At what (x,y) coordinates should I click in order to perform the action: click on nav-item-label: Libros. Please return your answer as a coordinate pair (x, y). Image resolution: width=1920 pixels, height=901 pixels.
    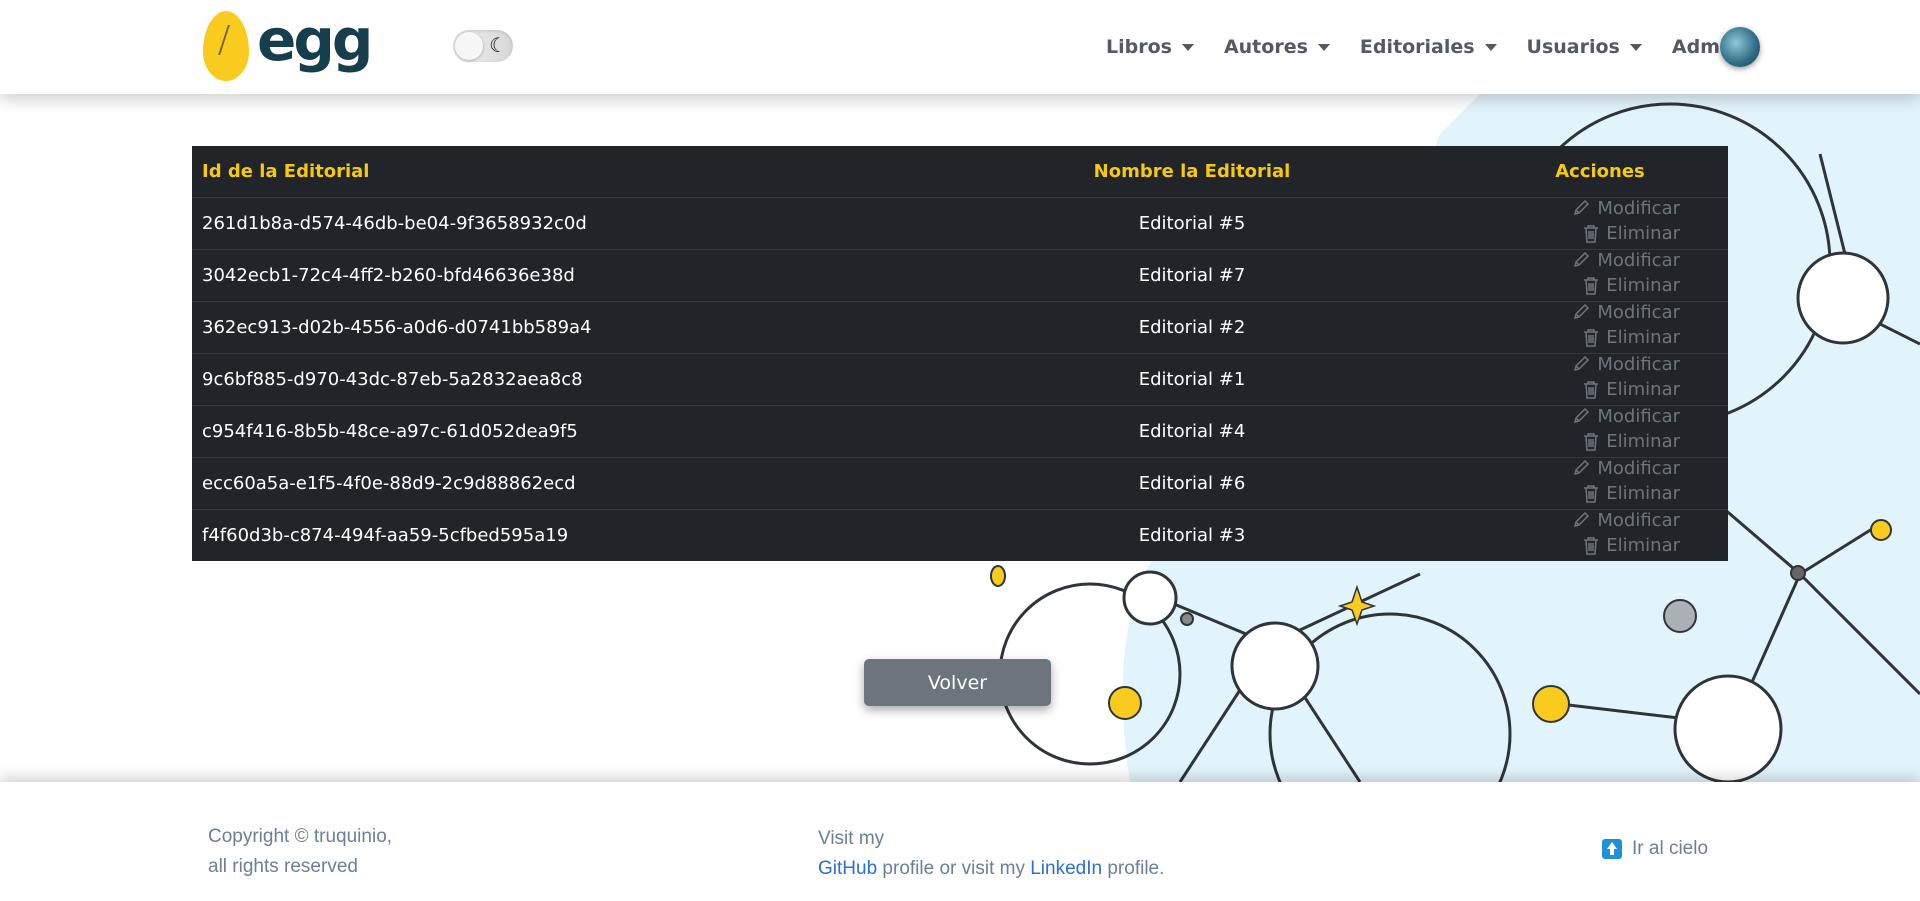
    Looking at the image, I should click on (1139, 47).